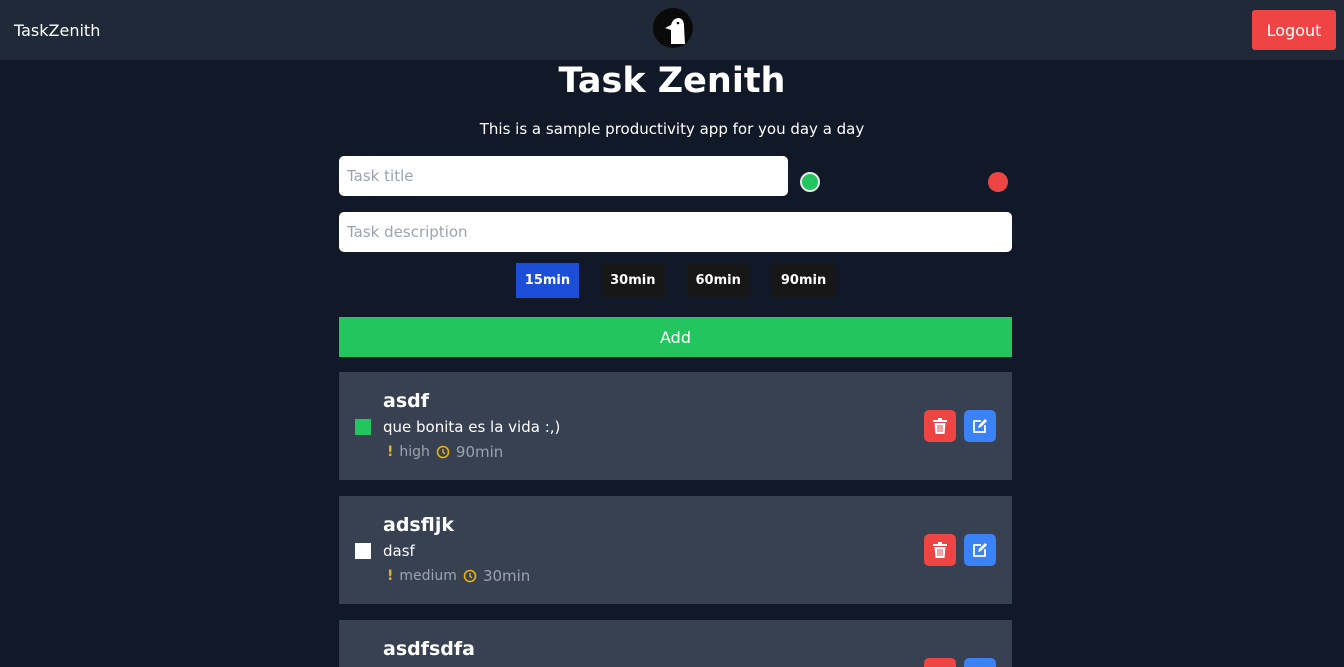 Image resolution: width=1344 pixels, height=667 pixels. Describe the element at coordinates (675, 280) in the screenshot. I see `duration-selector: 15min 30min 60min 90min` at that location.